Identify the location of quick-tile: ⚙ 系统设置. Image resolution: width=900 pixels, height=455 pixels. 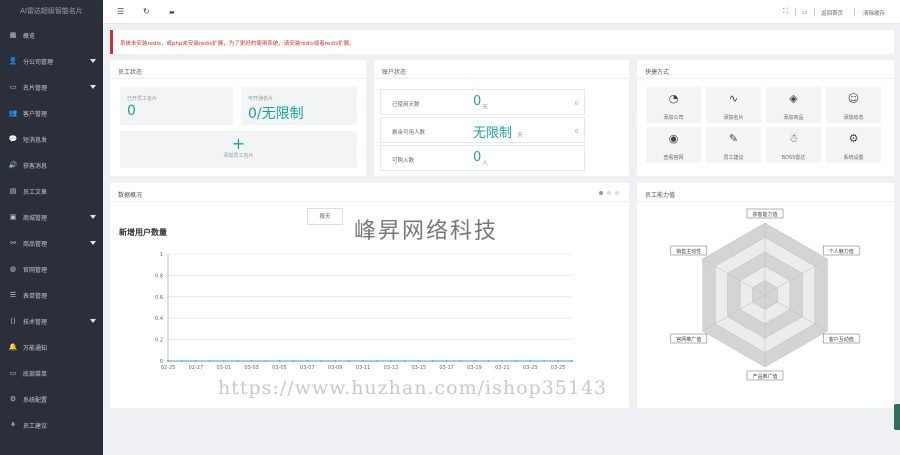
(853, 145).